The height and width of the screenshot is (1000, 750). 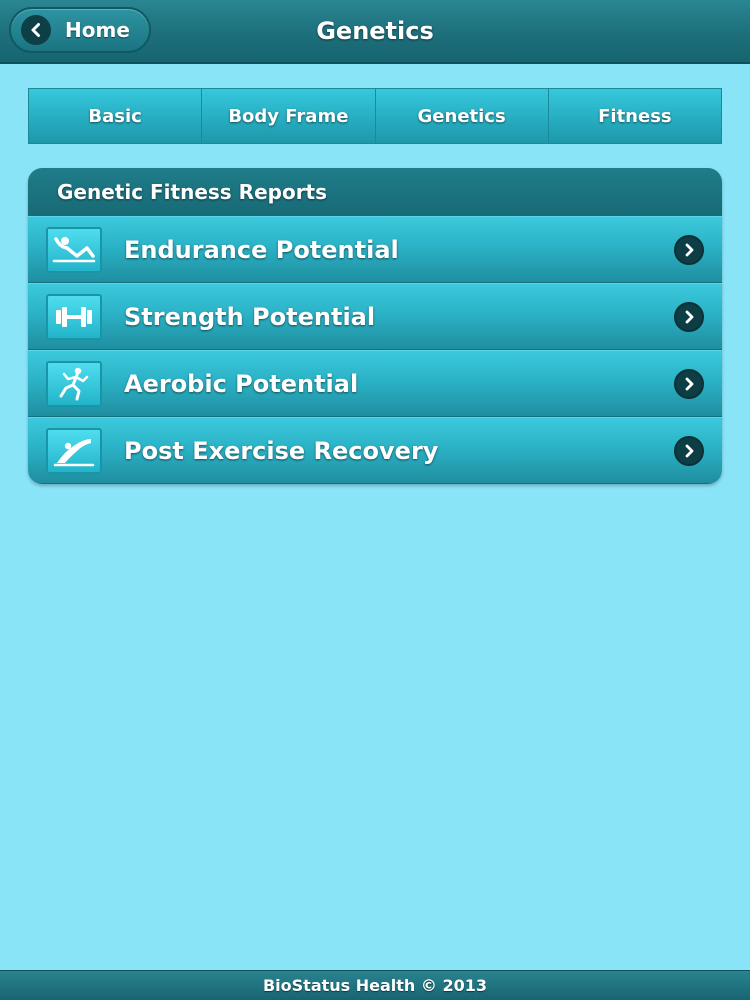 I want to click on footer-bar: BioStatus Health © 2013, so click(x=375, y=985).